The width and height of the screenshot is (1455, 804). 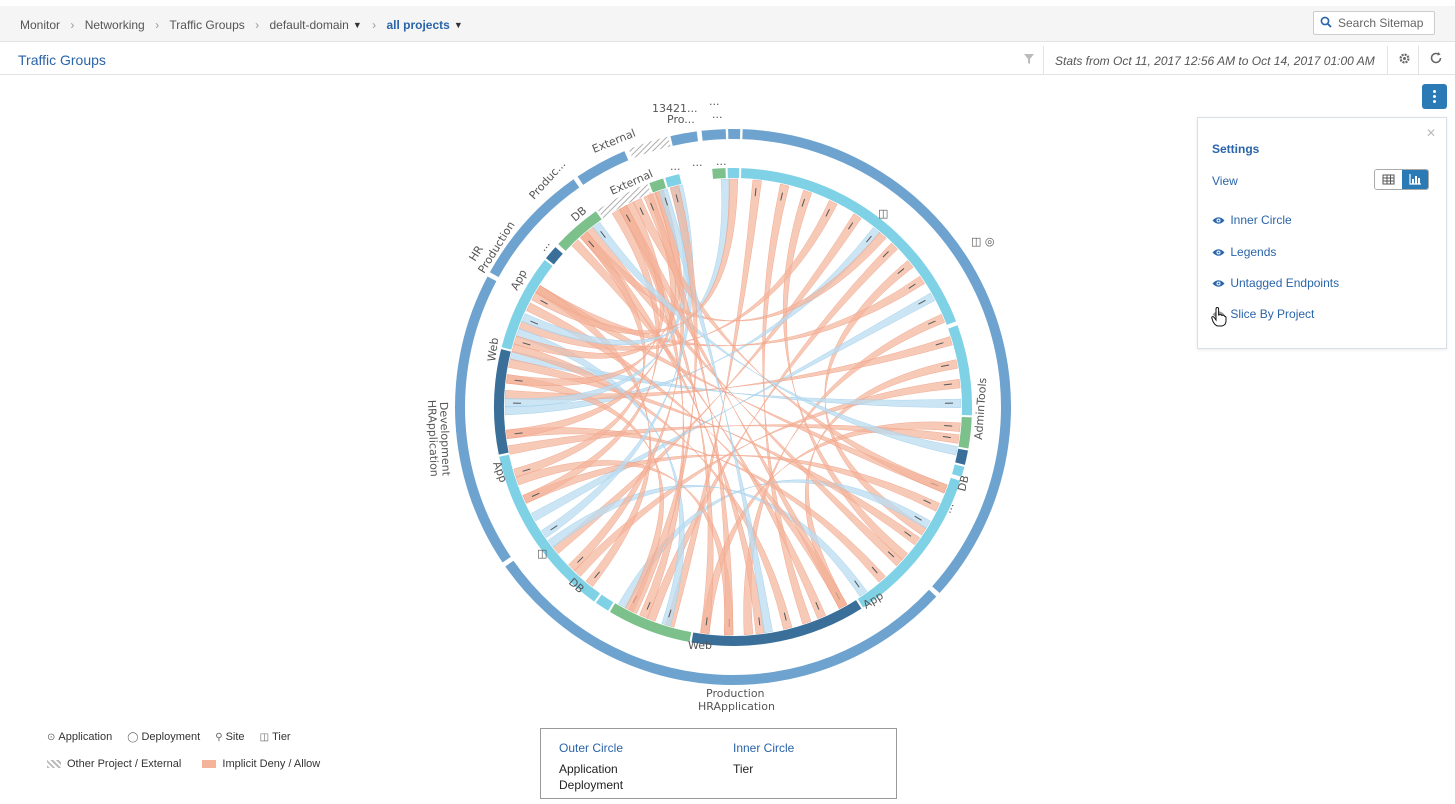 I want to click on inner-arc-small, so click(x=604, y=602).